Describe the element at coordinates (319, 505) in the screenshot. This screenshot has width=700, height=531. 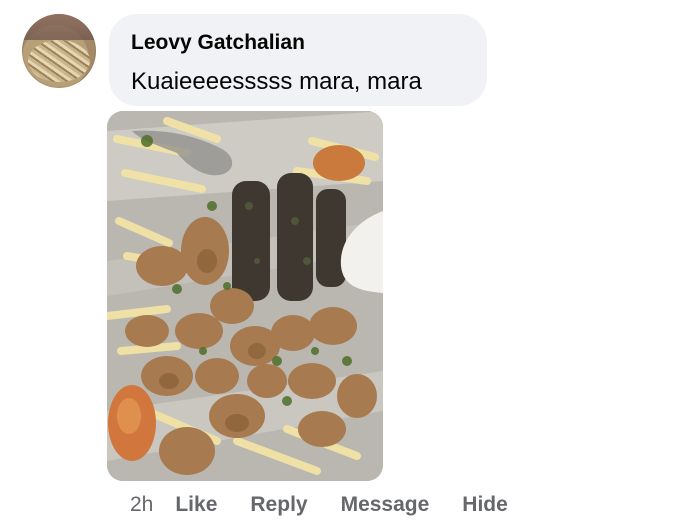
I see `comment-actions: 2h Like Reply Message Hide` at that location.